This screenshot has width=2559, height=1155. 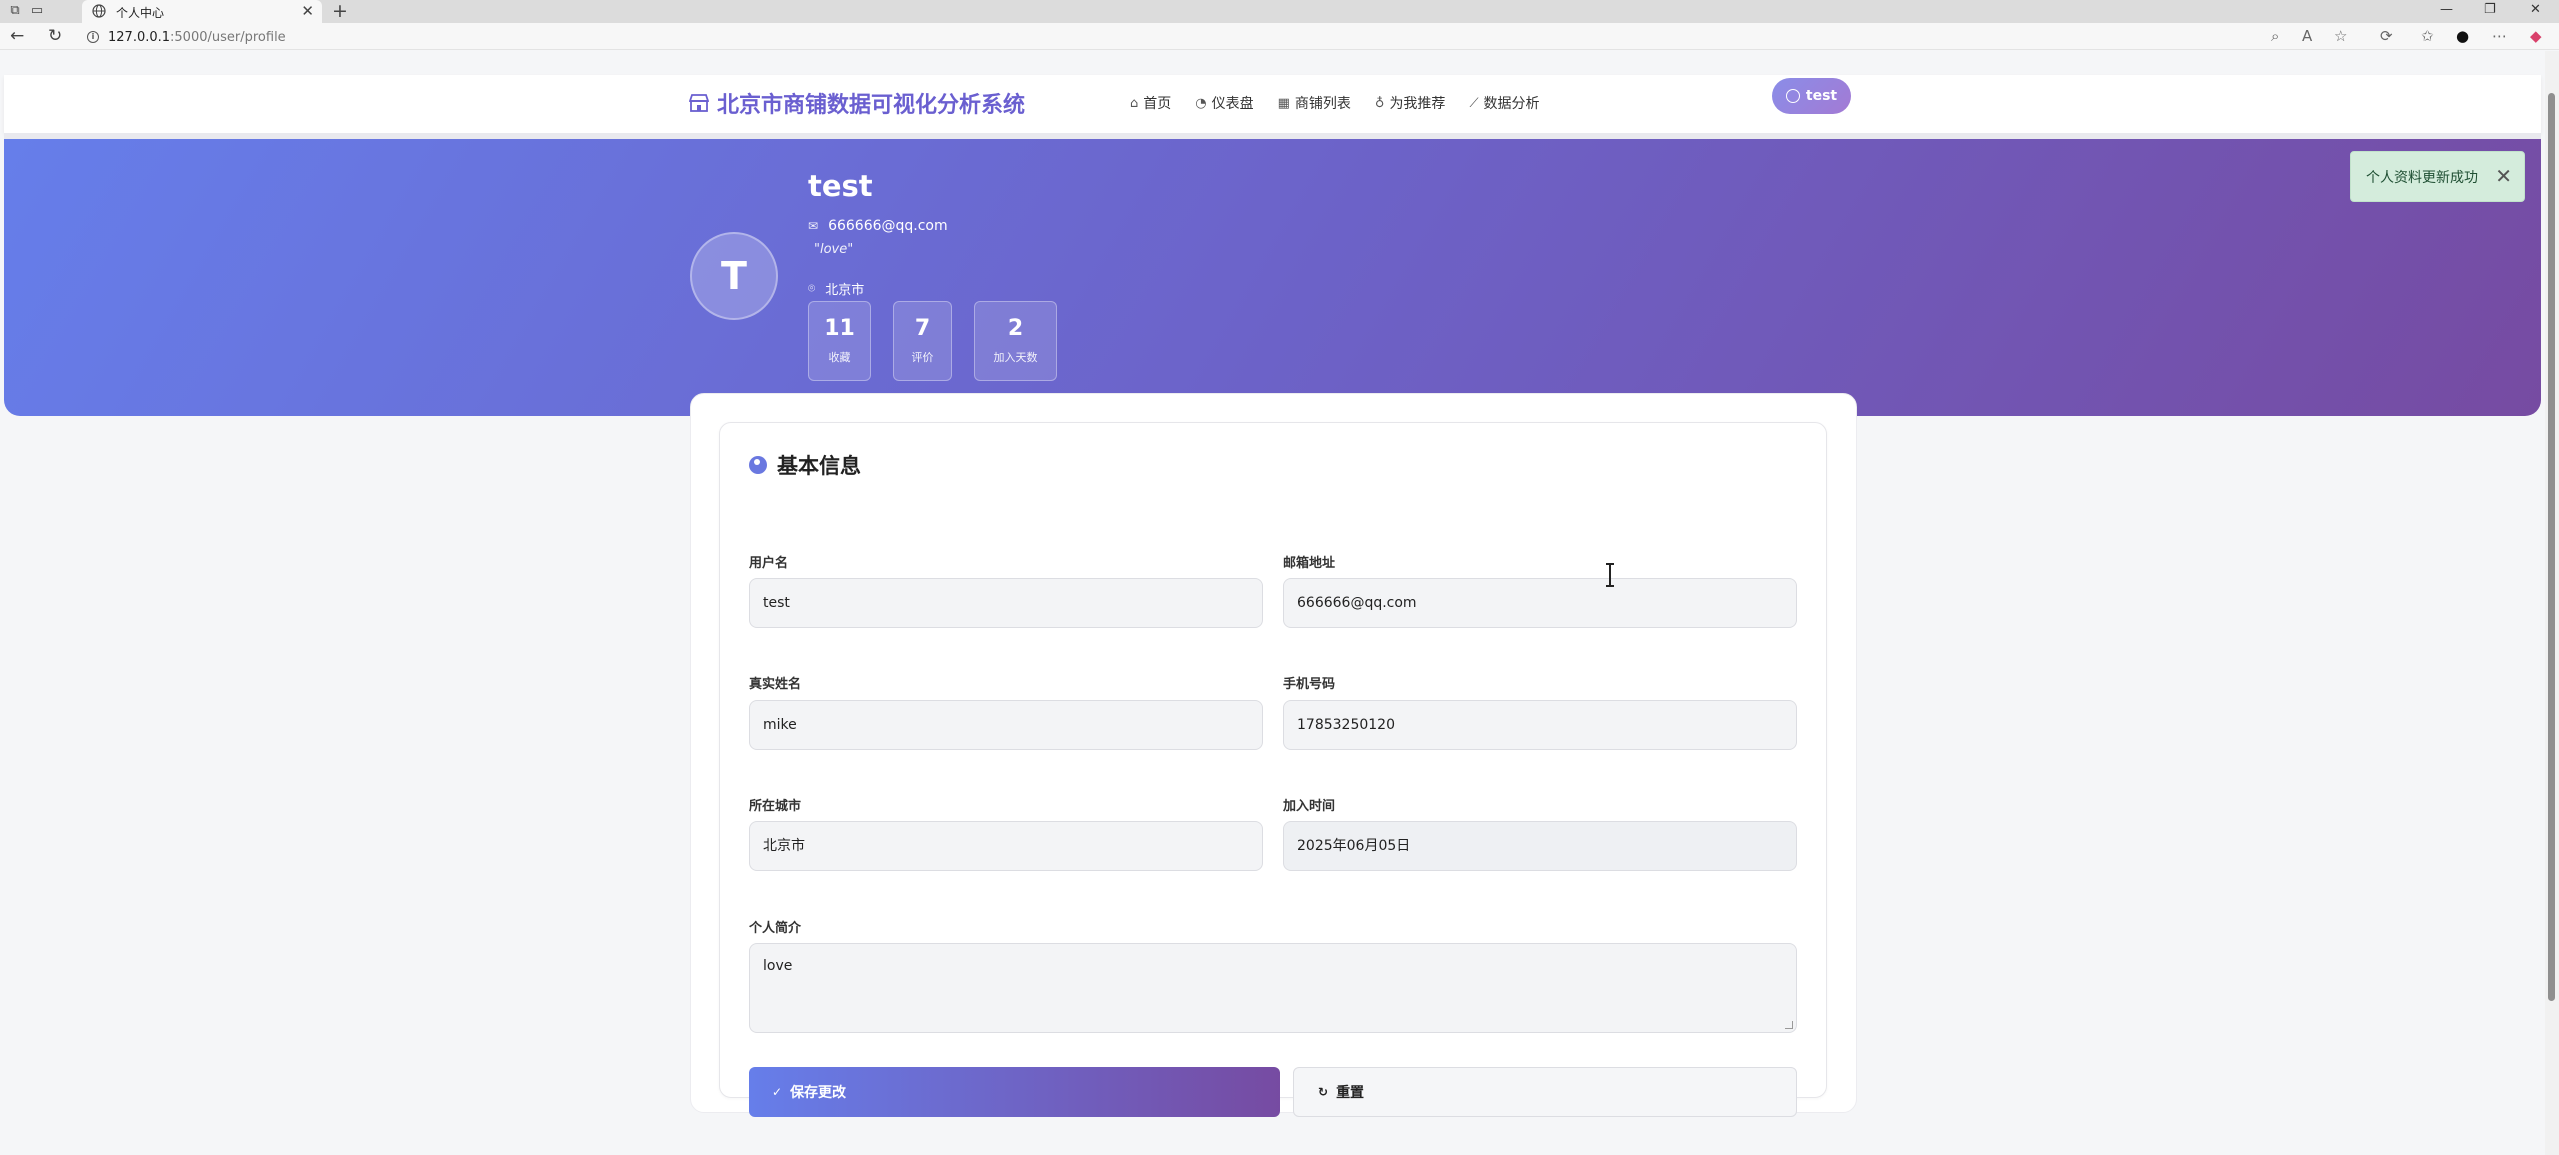 I want to click on nav-home: ⌂ 首页, so click(x=1150, y=103).